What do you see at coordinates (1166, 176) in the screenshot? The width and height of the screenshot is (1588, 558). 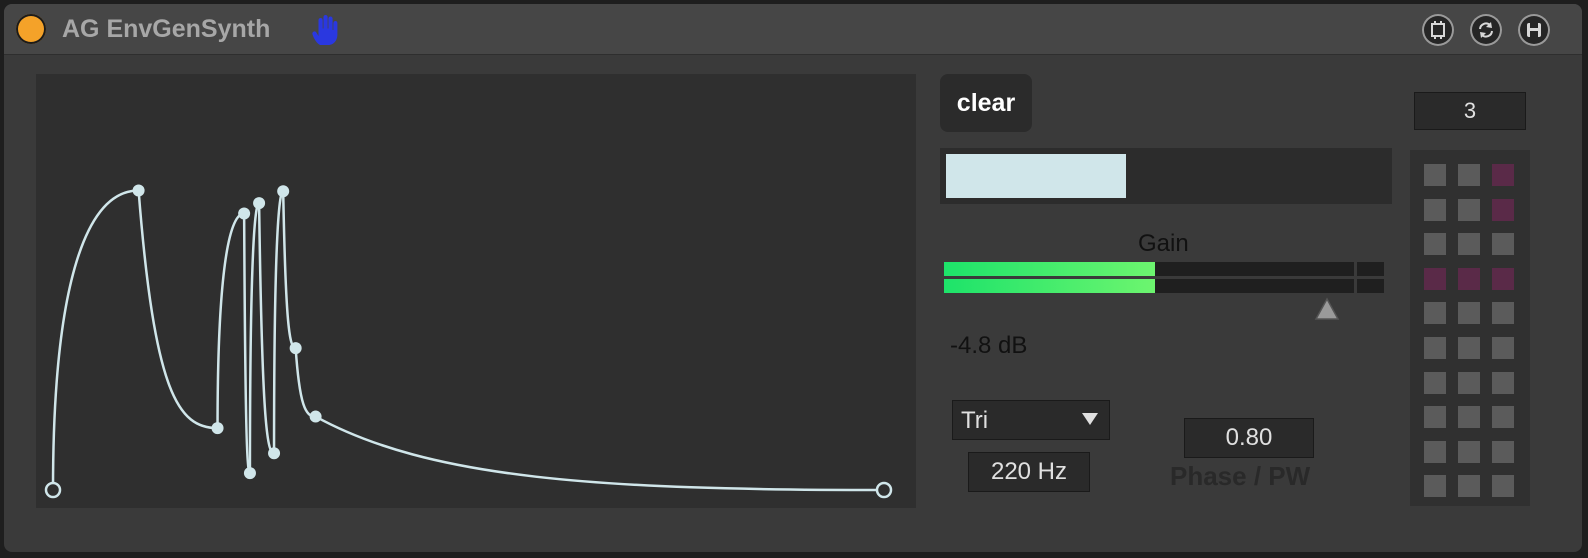 I see `horizontal-slider` at bounding box center [1166, 176].